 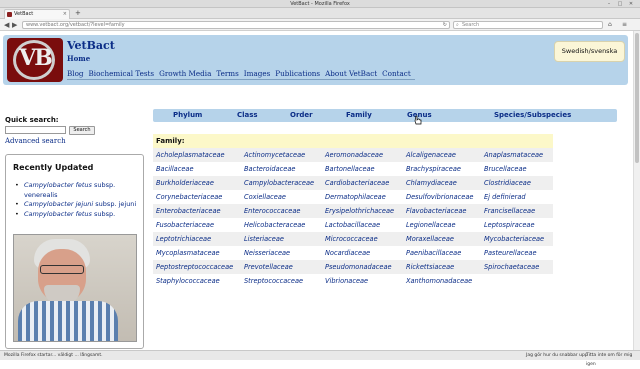 I want to click on window-title: VetBact - Mozilla Firefox, so click(x=320, y=4).